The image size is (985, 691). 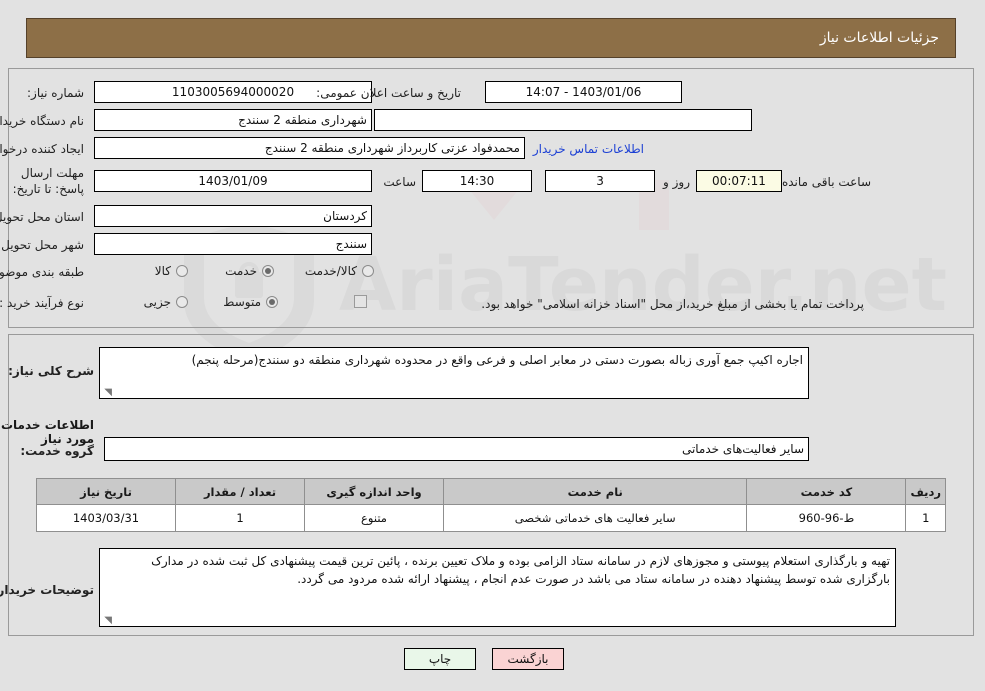 I want to click on col-unit: واحد اندازه گیری, so click(x=375, y=491).